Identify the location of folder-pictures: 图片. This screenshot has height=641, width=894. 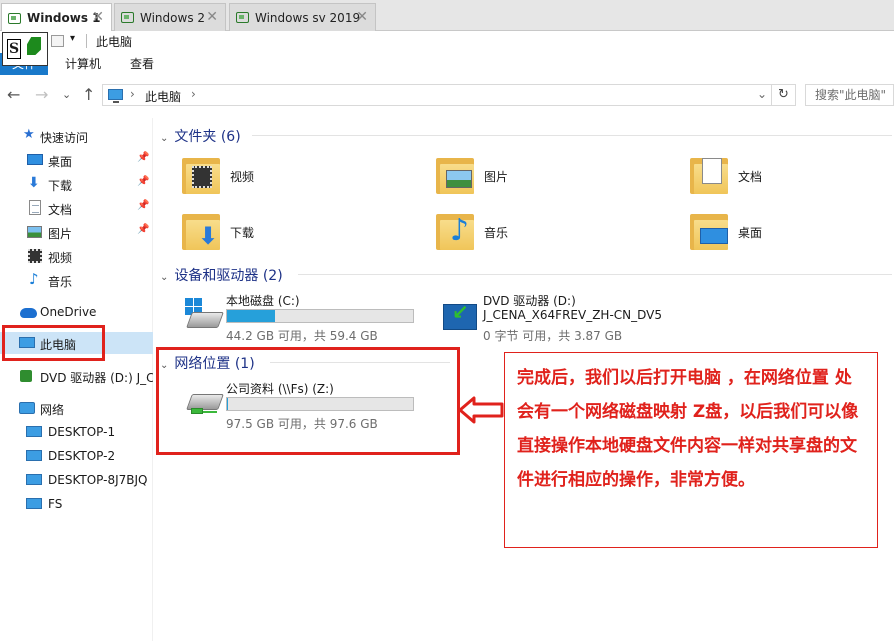
(554, 178).